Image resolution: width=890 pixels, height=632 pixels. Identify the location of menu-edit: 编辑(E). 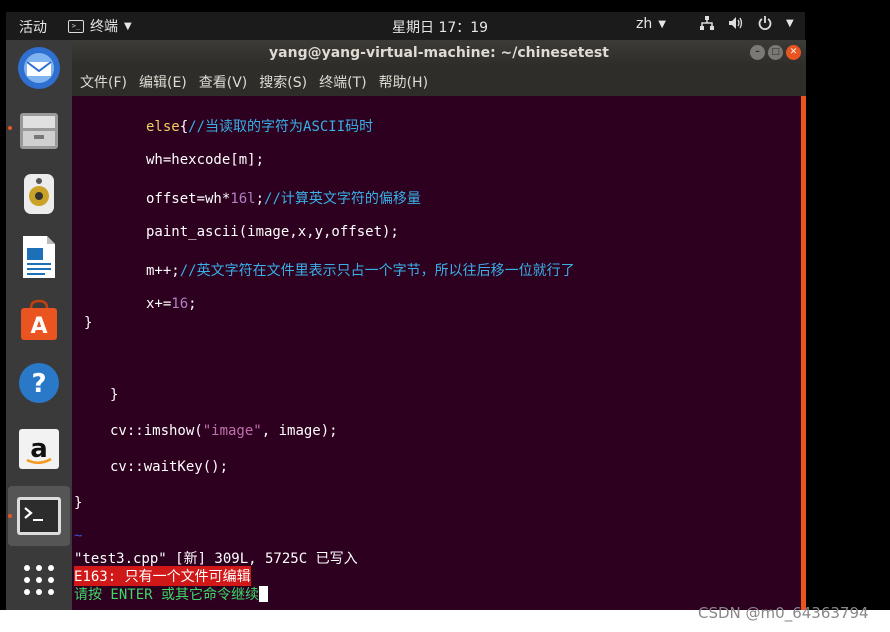
(163, 82).